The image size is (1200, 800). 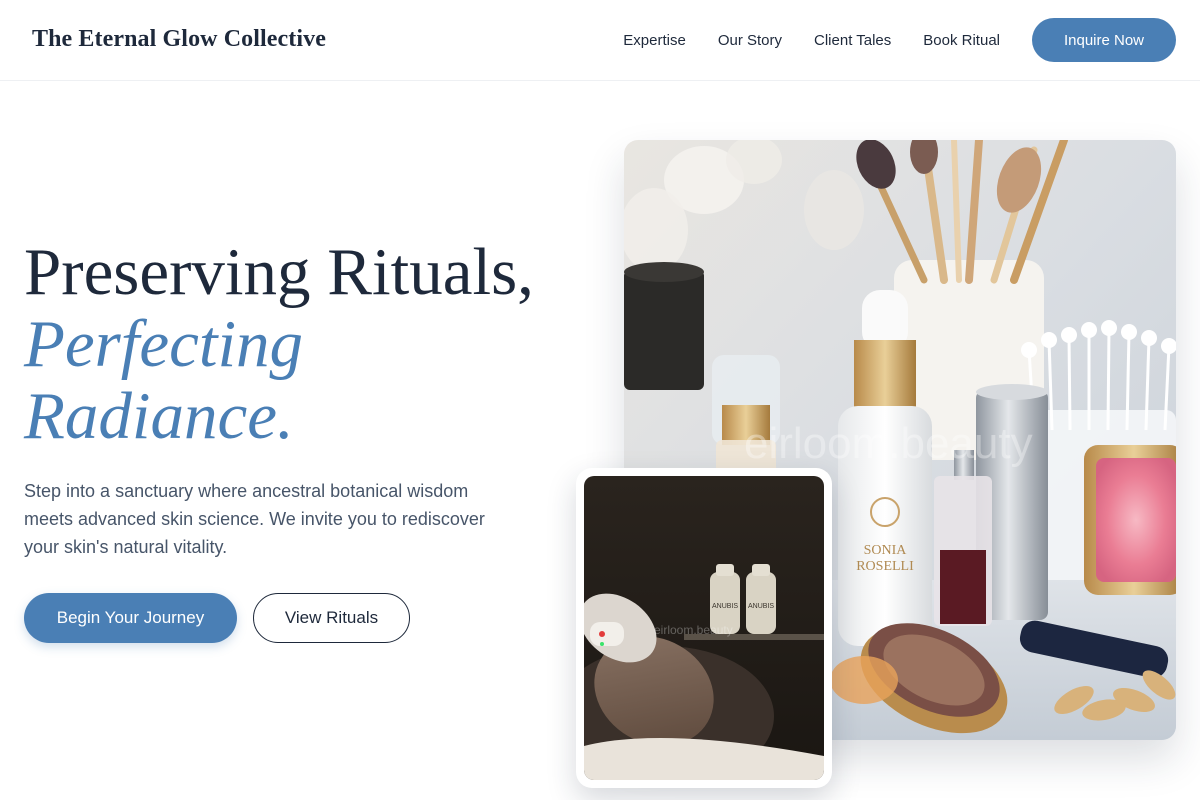 I want to click on nav-link-client-tales: Client Tales, so click(x=852, y=40).